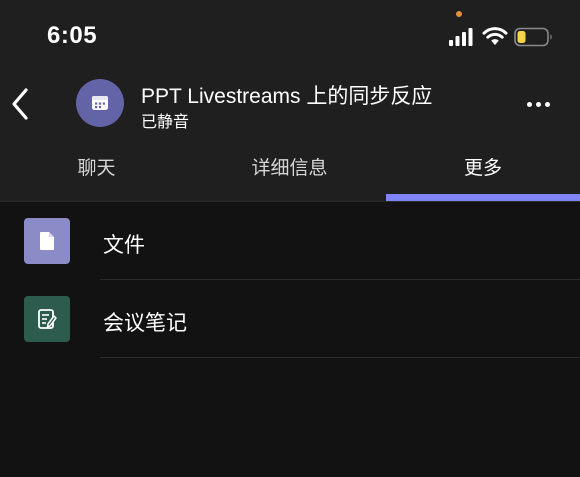  Describe the element at coordinates (72, 35) in the screenshot. I see `status-time: 6:05` at that location.